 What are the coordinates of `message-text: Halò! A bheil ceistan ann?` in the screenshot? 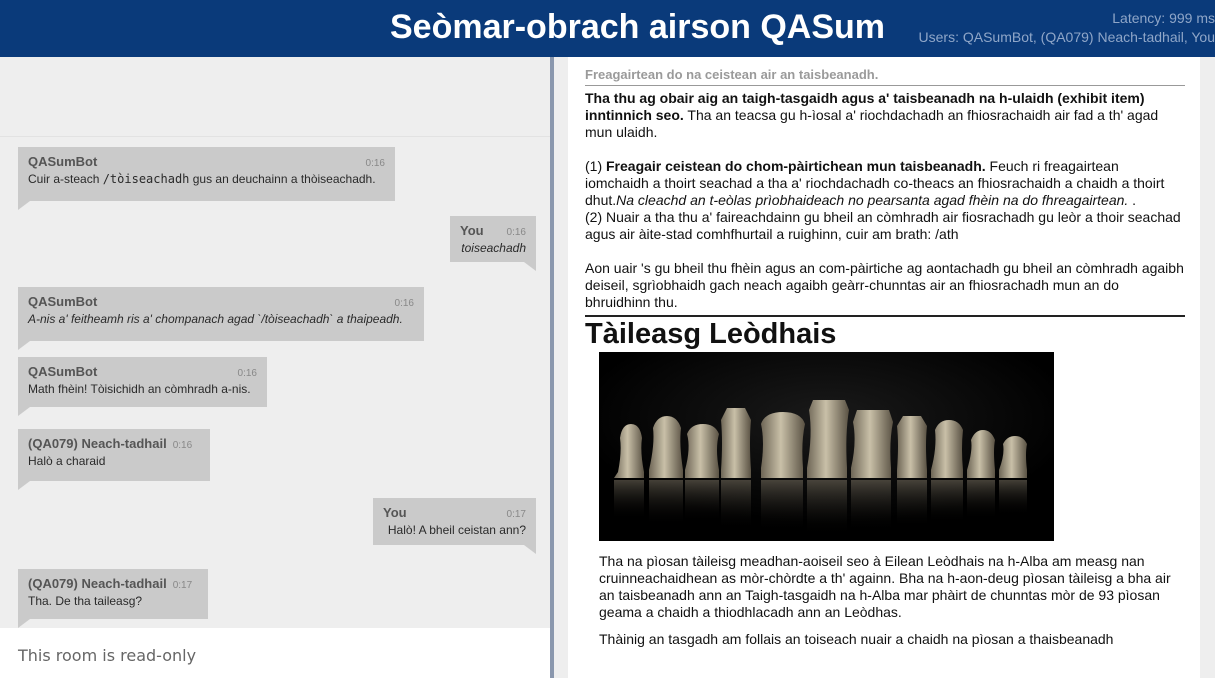 It's located at (456, 530).